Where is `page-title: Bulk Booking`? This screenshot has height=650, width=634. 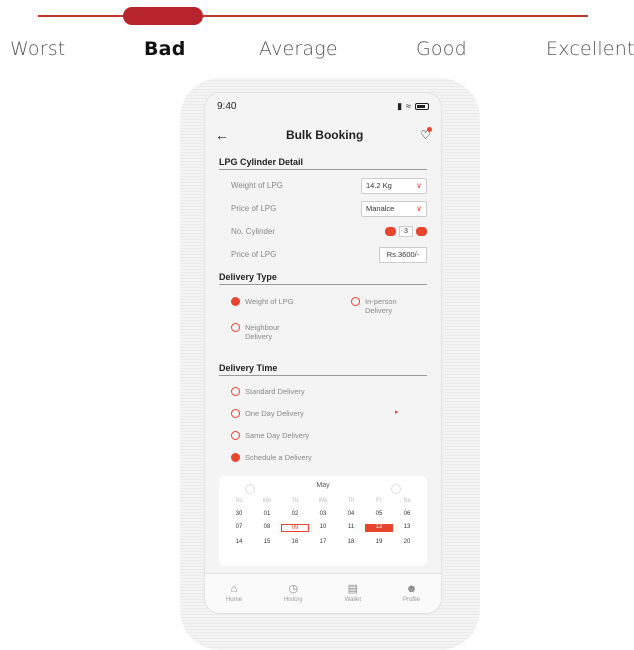 page-title: Bulk Booking is located at coordinates (324, 135).